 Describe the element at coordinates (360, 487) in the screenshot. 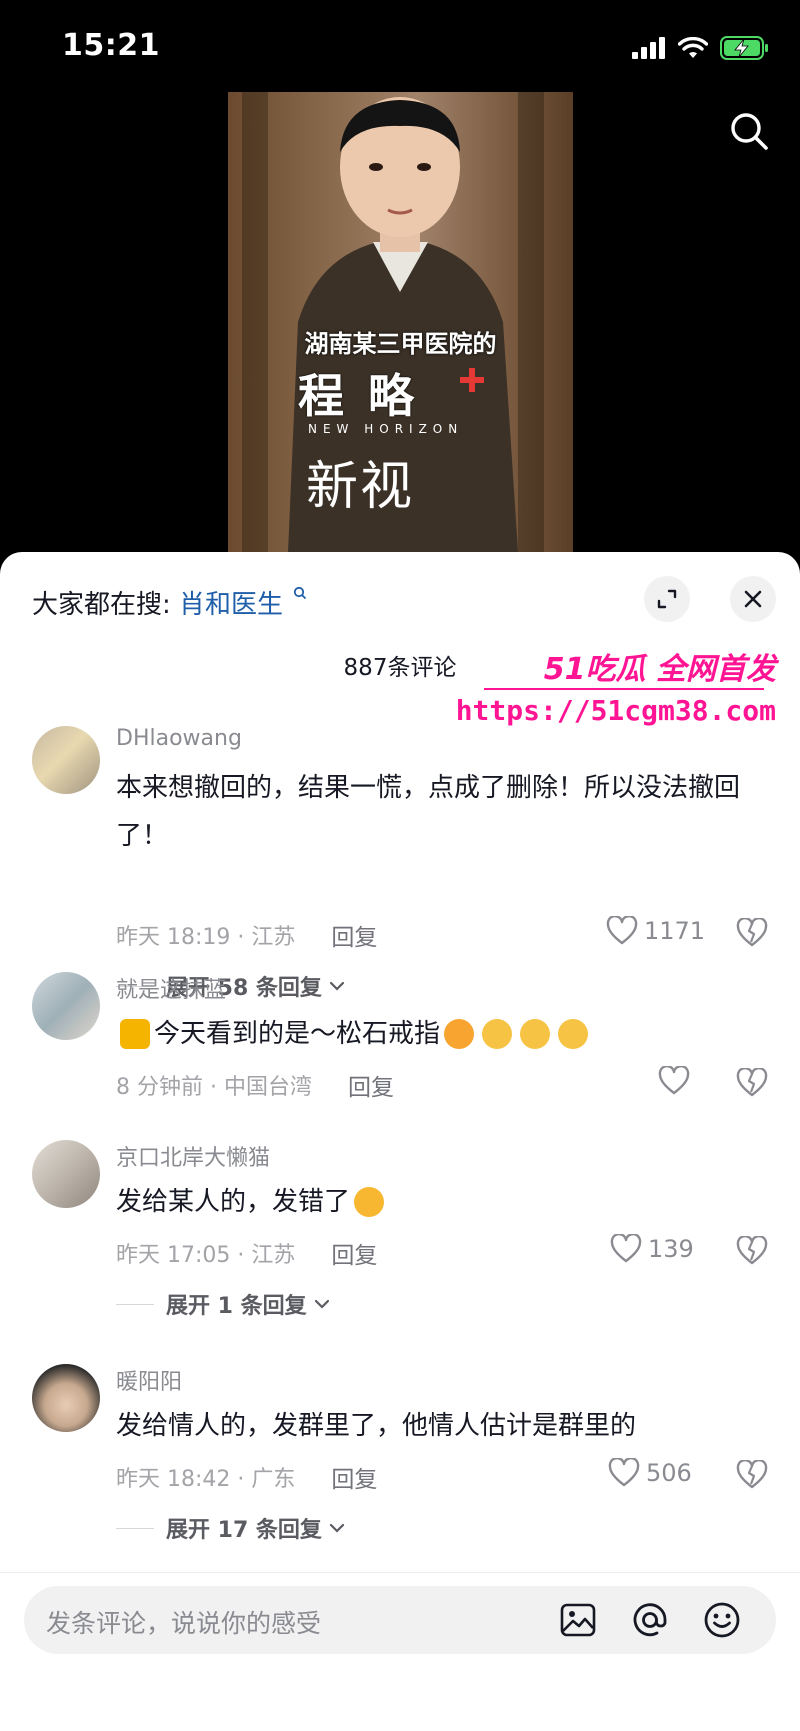

I see `video-caption-title2: 新视` at that location.